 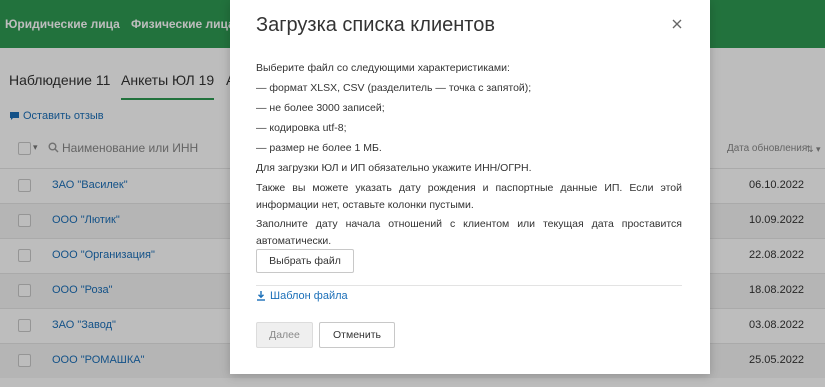 I want to click on dialog-title: Загрузка списка клиентов, so click(x=375, y=25).